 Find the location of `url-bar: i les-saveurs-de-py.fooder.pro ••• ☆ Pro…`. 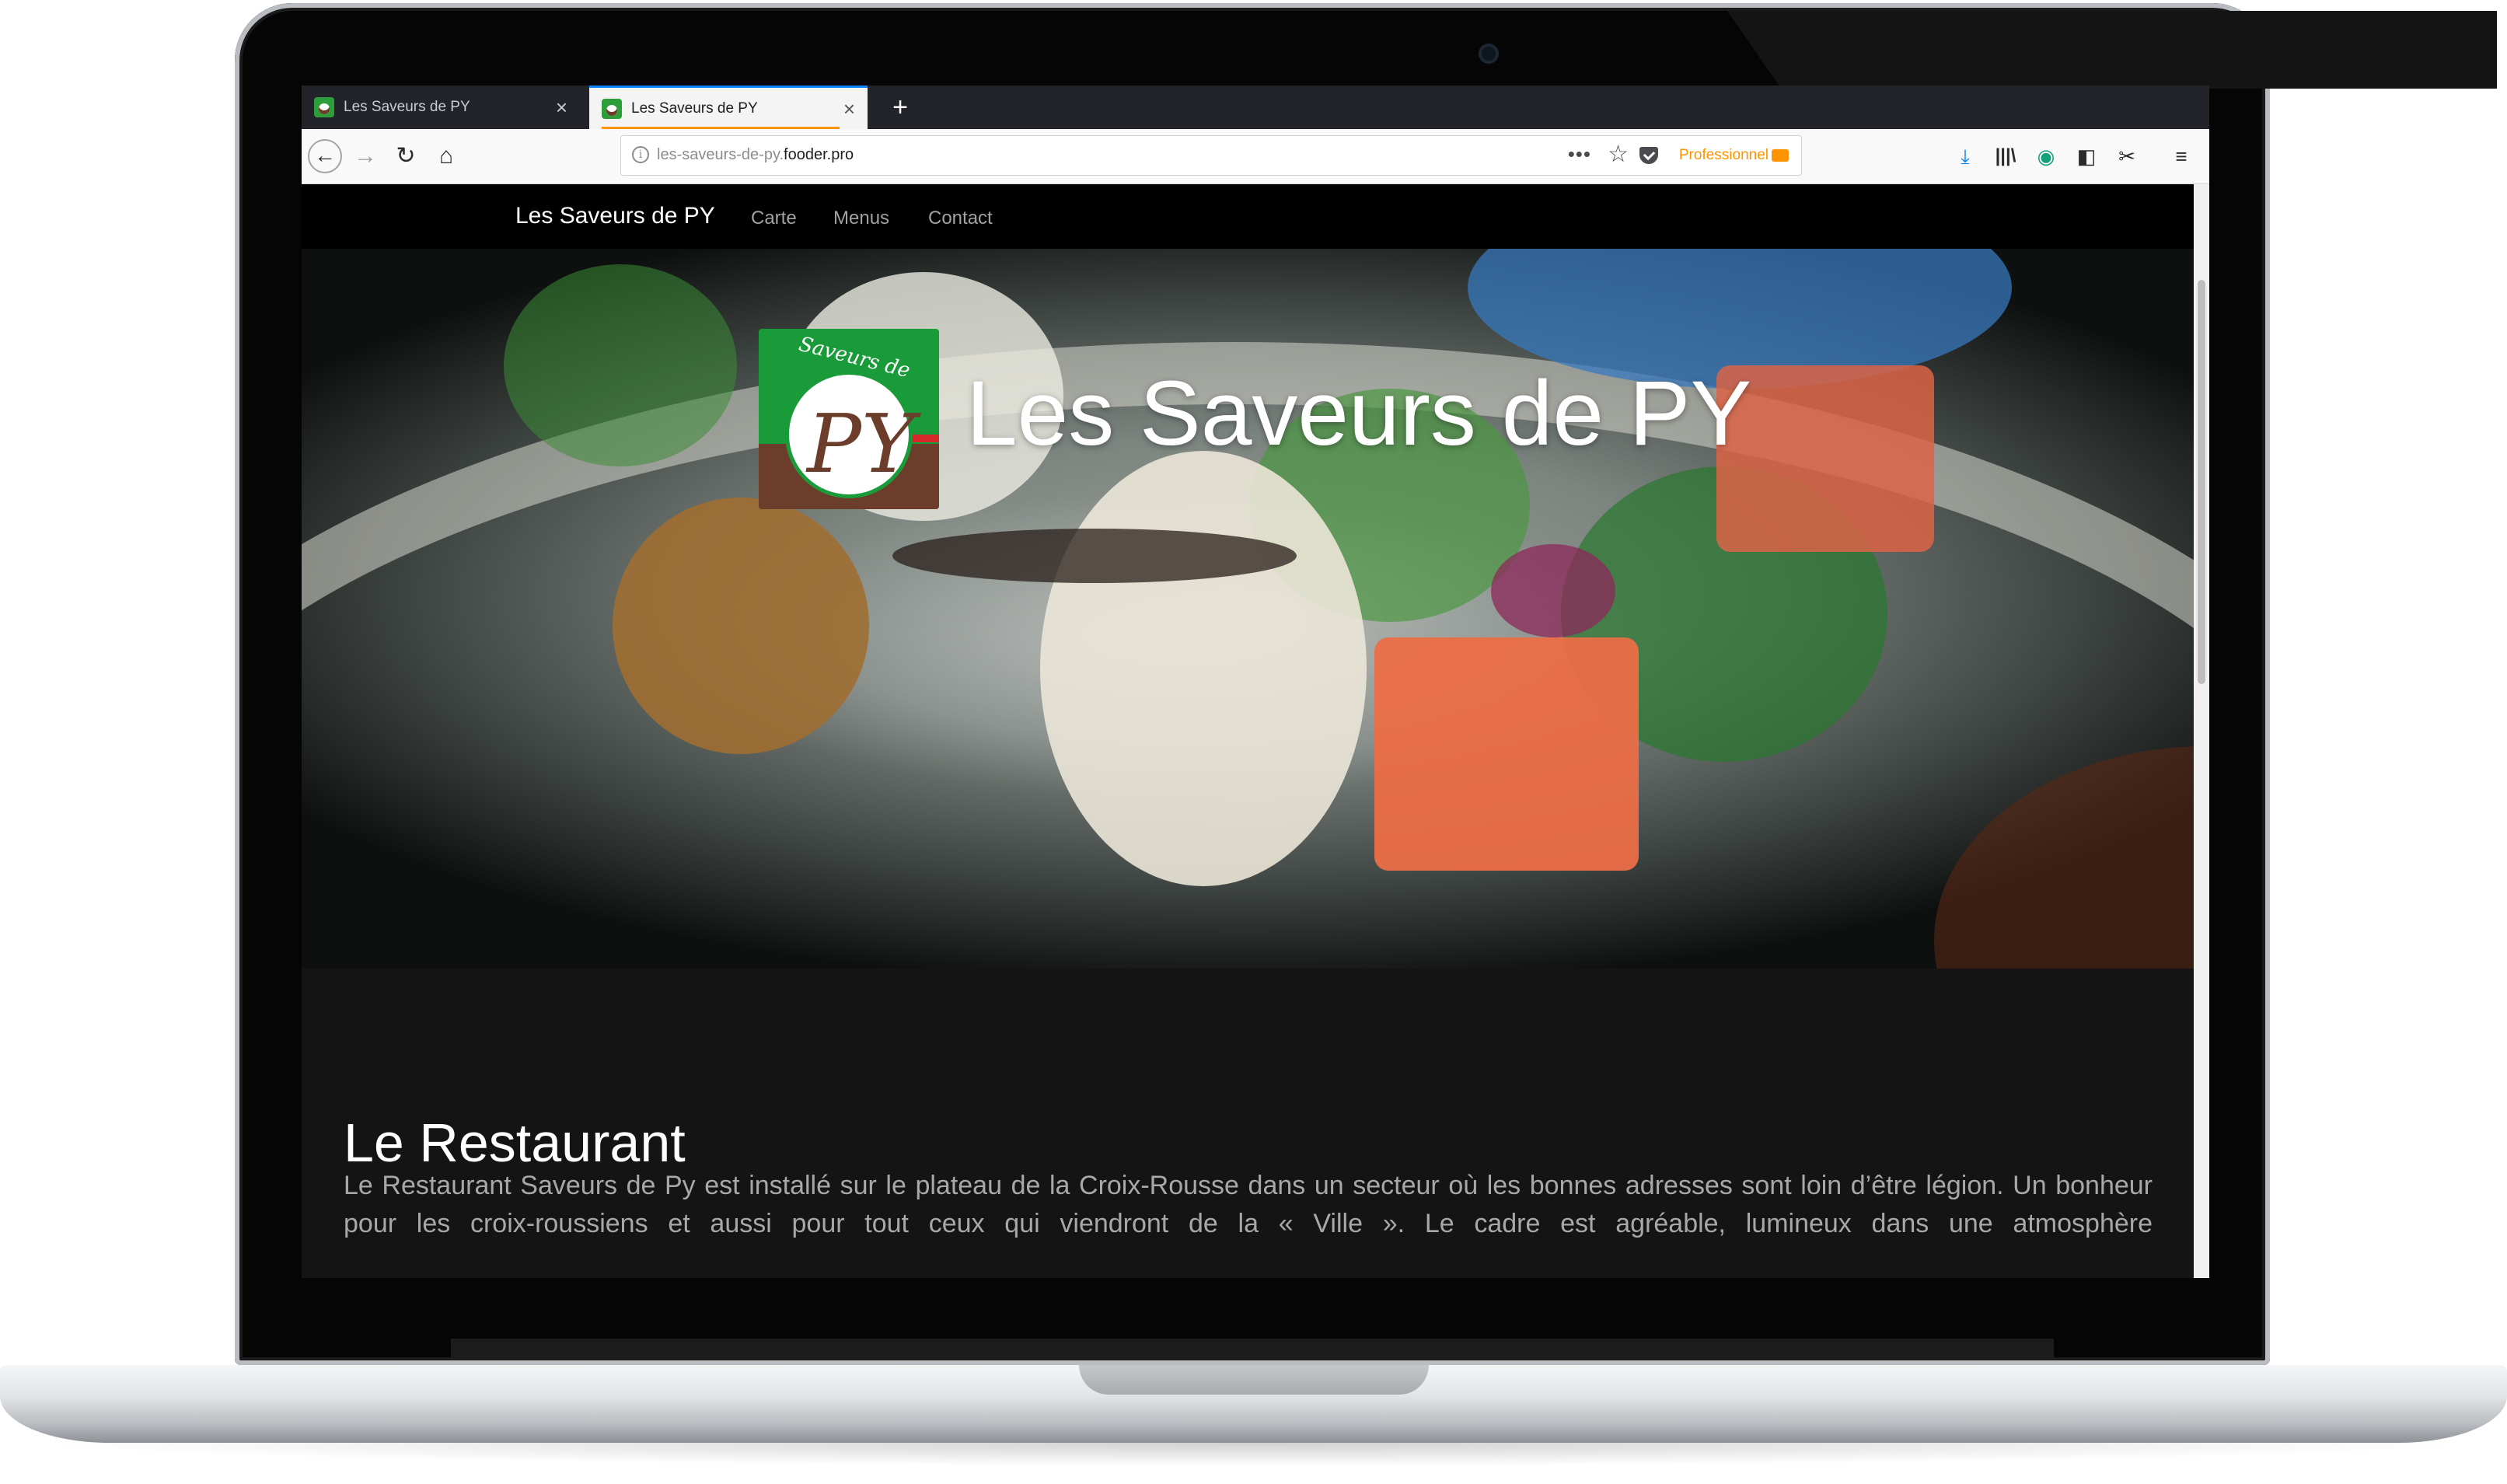

url-bar: i les-saveurs-de-py.fooder.pro ••• ☆ Pro… is located at coordinates (1211, 155).